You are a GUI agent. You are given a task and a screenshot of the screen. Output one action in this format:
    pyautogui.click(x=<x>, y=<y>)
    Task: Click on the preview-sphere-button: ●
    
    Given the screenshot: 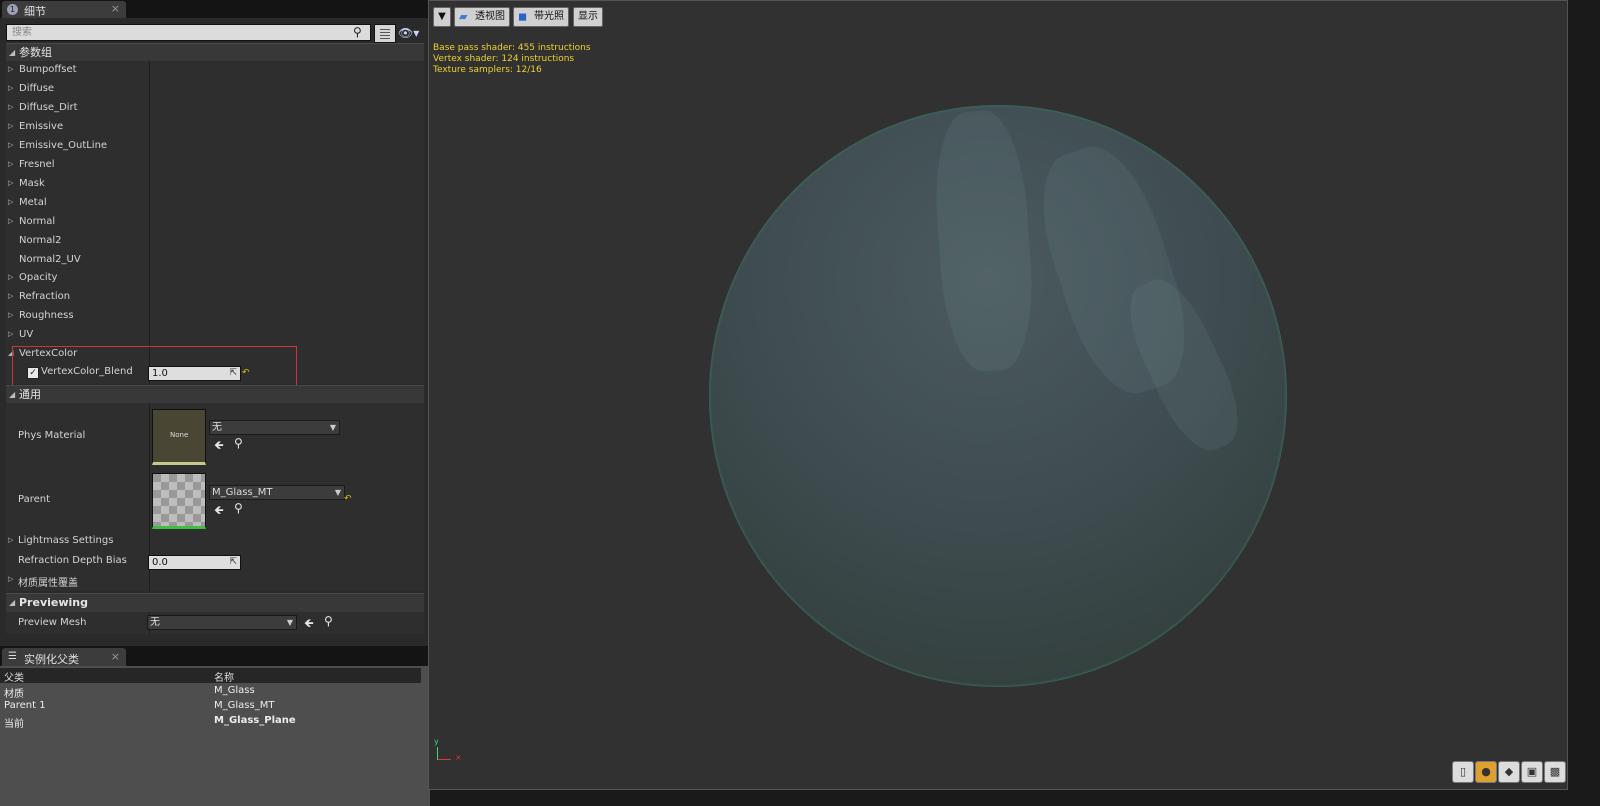 What is the action you would take?
    pyautogui.click(x=1486, y=772)
    